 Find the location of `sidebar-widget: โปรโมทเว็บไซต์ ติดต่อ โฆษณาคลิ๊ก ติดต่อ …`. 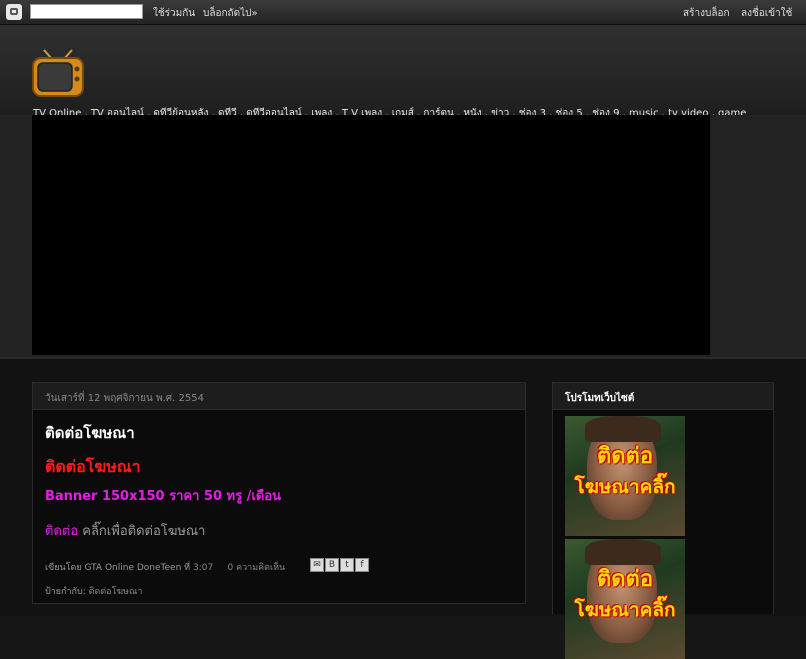

sidebar-widget: โปรโมทเว็บไซต์ ติดต่อ โฆษณาคลิ๊ก ติดต่อ … is located at coordinates (663, 520).